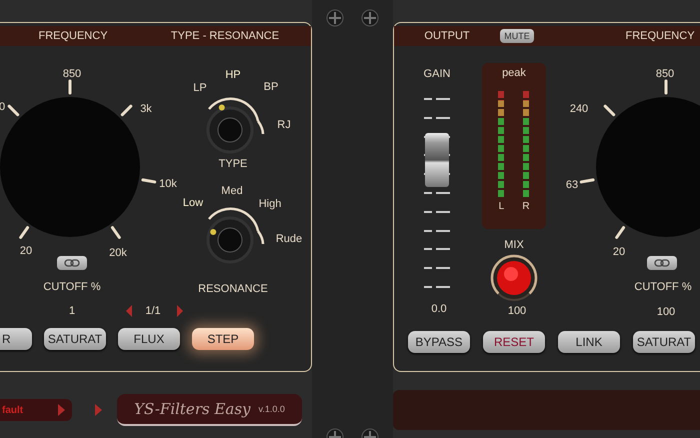  Describe the element at coordinates (437, 160) in the screenshot. I see `fader-handle` at that location.